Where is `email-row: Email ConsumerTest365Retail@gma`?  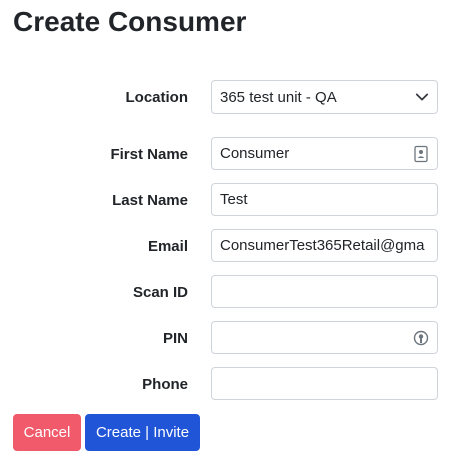 email-row: Email ConsumerTest365Retail@gma is located at coordinates (228, 246).